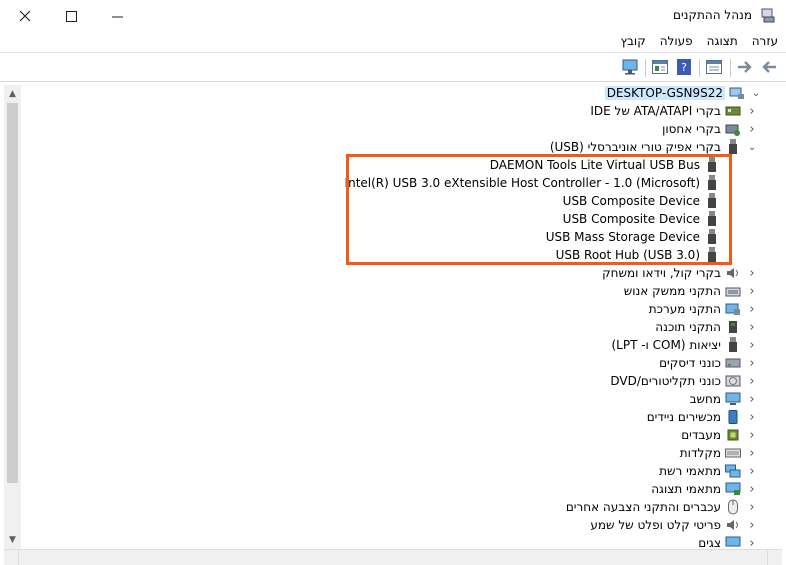 This screenshot has width=786, height=565. I want to click on tree-category: ‹ מחשב, so click(723, 399).